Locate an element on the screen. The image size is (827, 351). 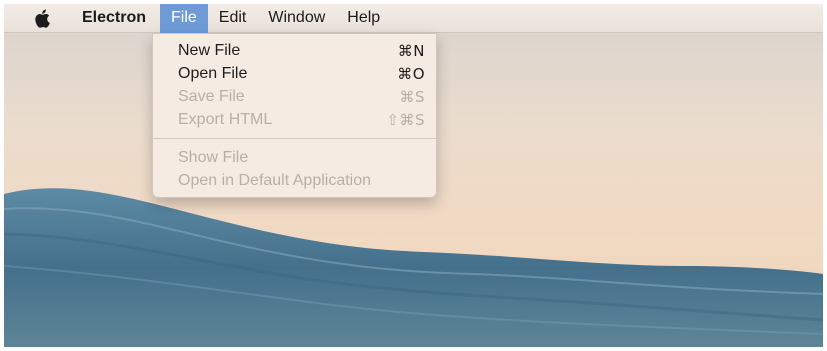
menu-item-export-html: Export HTML ⇧⌘S is located at coordinates (294, 119).